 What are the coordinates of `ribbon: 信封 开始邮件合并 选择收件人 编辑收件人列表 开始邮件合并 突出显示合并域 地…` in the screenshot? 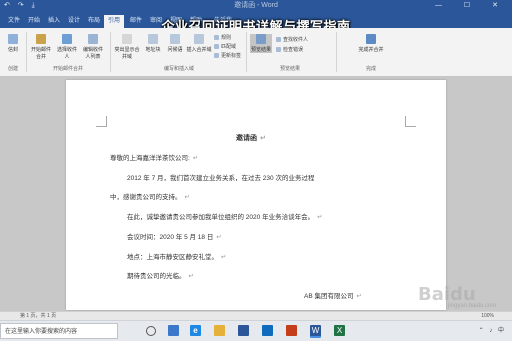 It's located at (256, 52).